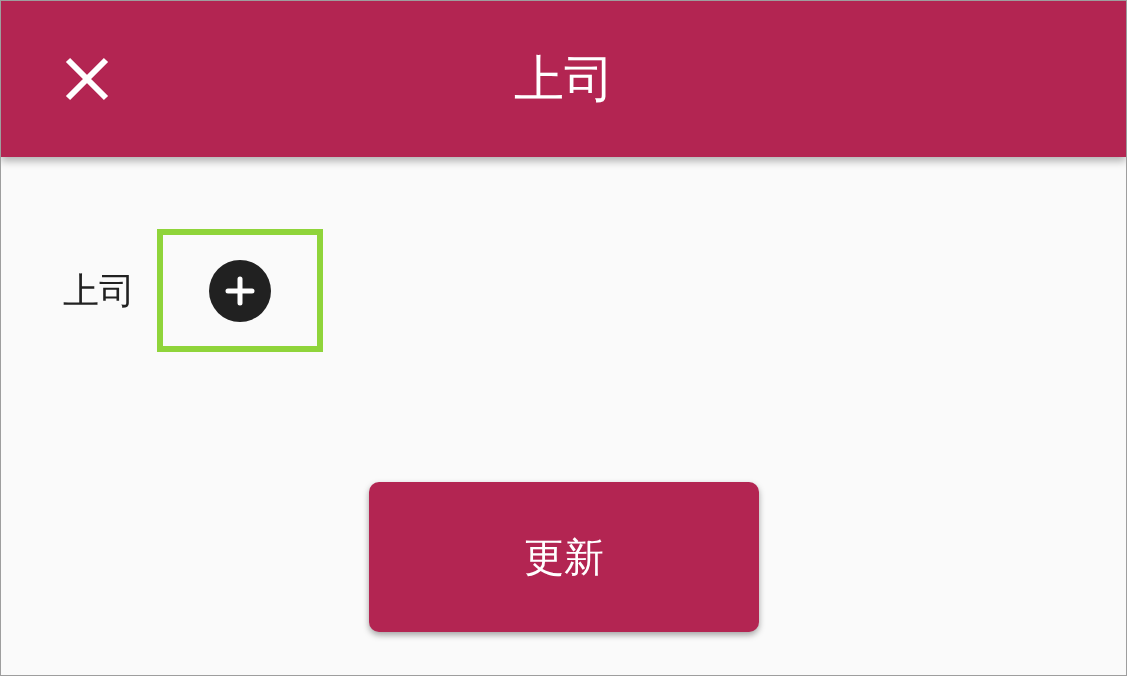 The height and width of the screenshot is (676, 1127). Describe the element at coordinates (87, 79) in the screenshot. I see `close-icon` at that location.